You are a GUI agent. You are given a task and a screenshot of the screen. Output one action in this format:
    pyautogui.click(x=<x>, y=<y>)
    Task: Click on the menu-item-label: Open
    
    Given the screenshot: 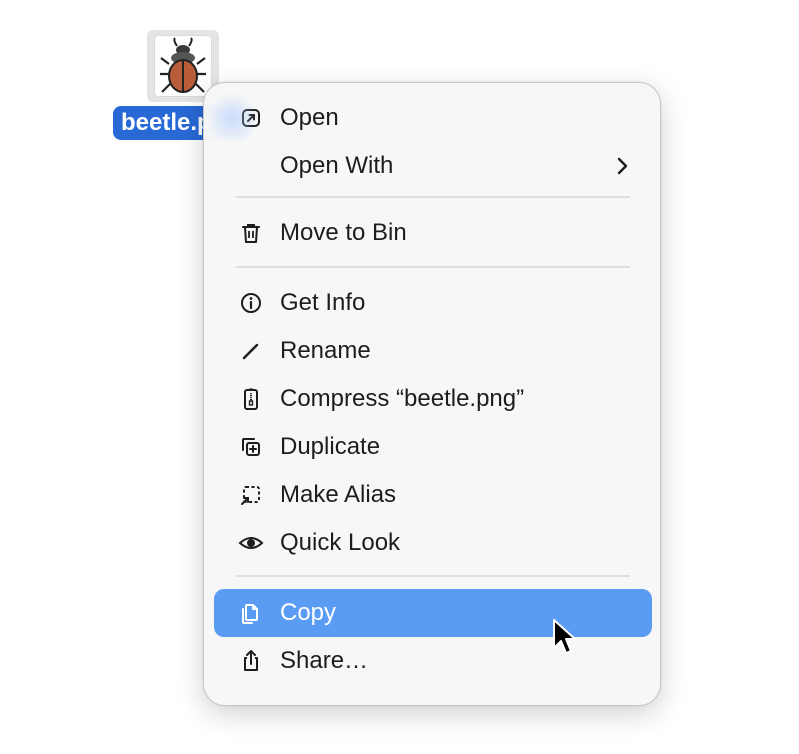 What is the action you would take?
    pyautogui.click(x=309, y=117)
    